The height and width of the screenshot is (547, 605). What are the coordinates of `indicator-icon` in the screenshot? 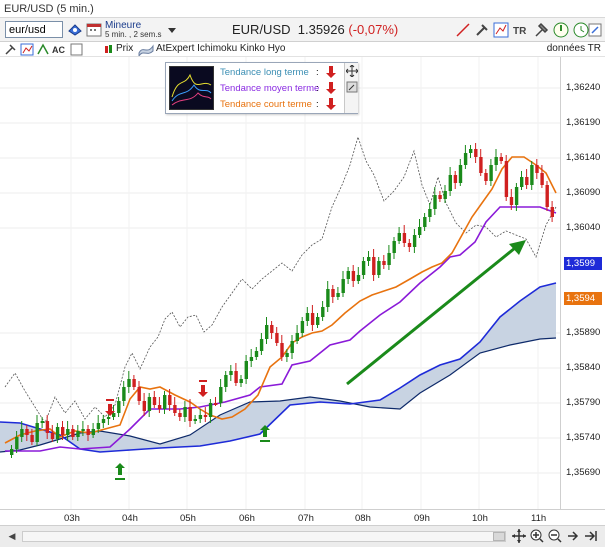 It's located at (43, 49).